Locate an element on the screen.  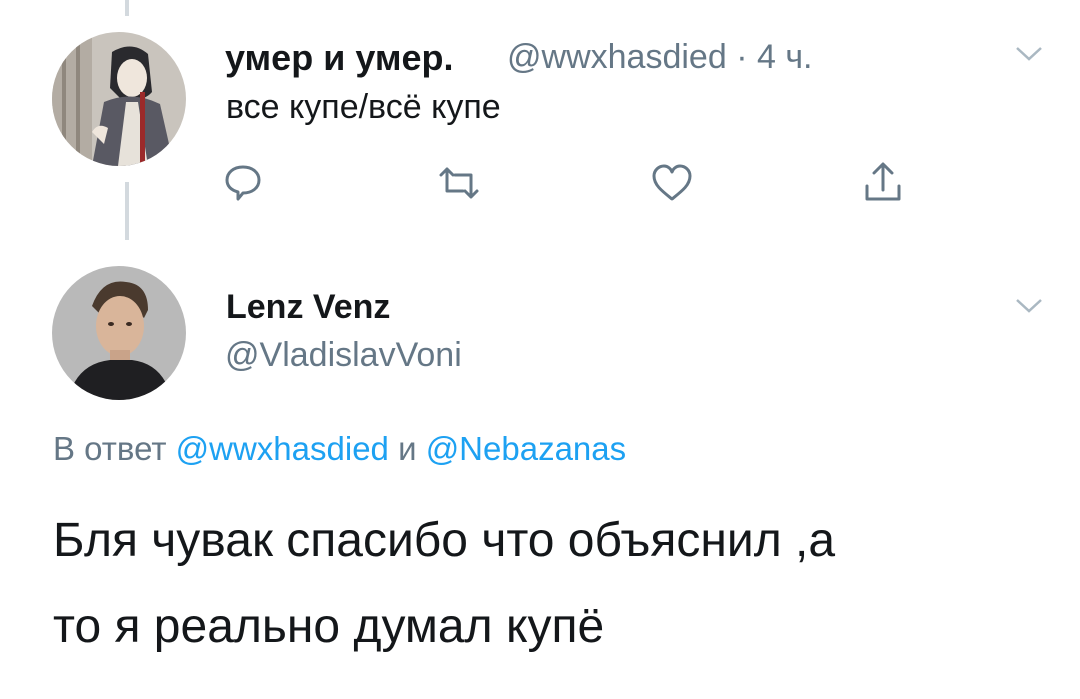
anime-avatar-image is located at coordinates (119, 99).